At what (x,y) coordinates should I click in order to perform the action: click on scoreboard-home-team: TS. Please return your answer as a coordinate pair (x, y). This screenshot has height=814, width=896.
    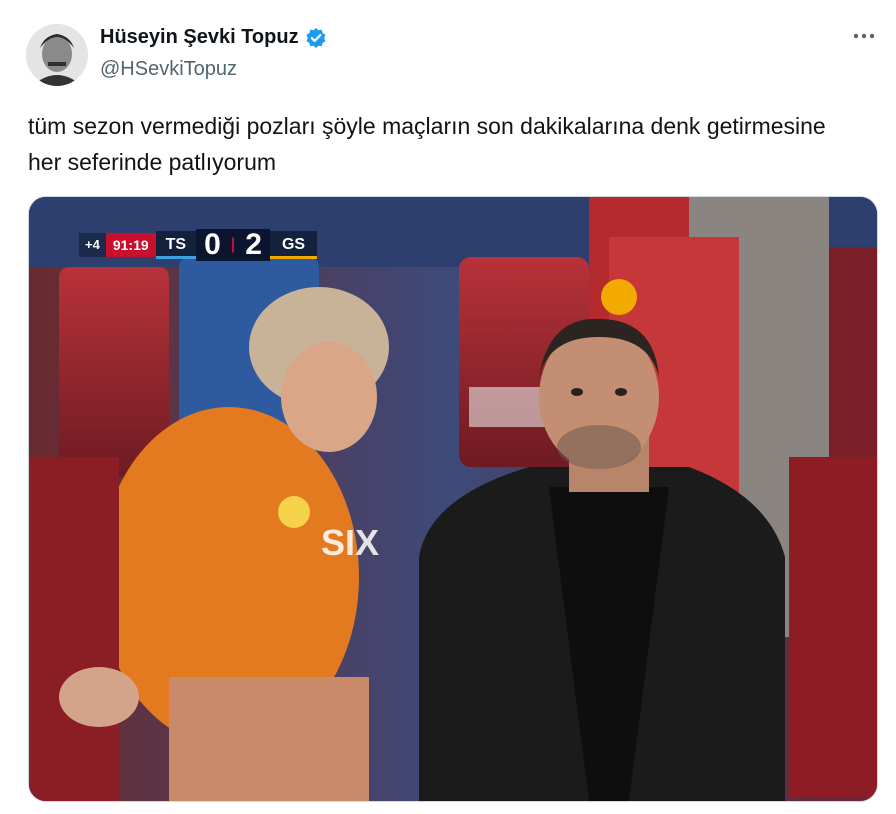
    Looking at the image, I should click on (176, 245).